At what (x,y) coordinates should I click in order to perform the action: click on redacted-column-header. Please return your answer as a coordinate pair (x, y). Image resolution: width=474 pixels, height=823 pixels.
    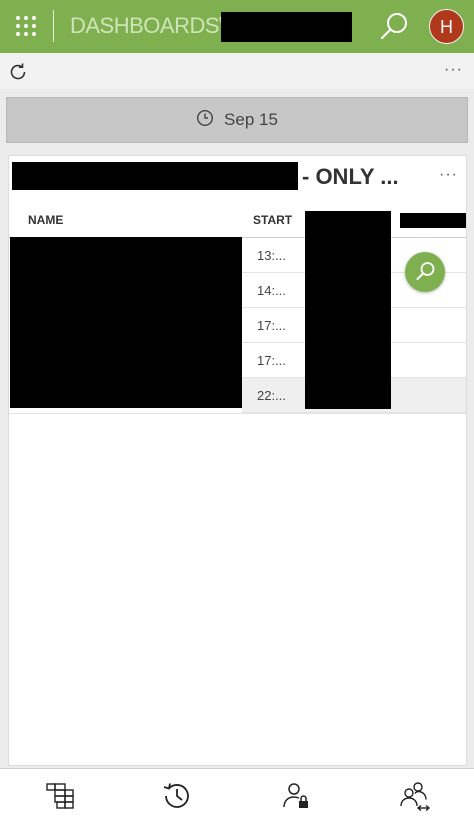
    Looking at the image, I should click on (433, 220).